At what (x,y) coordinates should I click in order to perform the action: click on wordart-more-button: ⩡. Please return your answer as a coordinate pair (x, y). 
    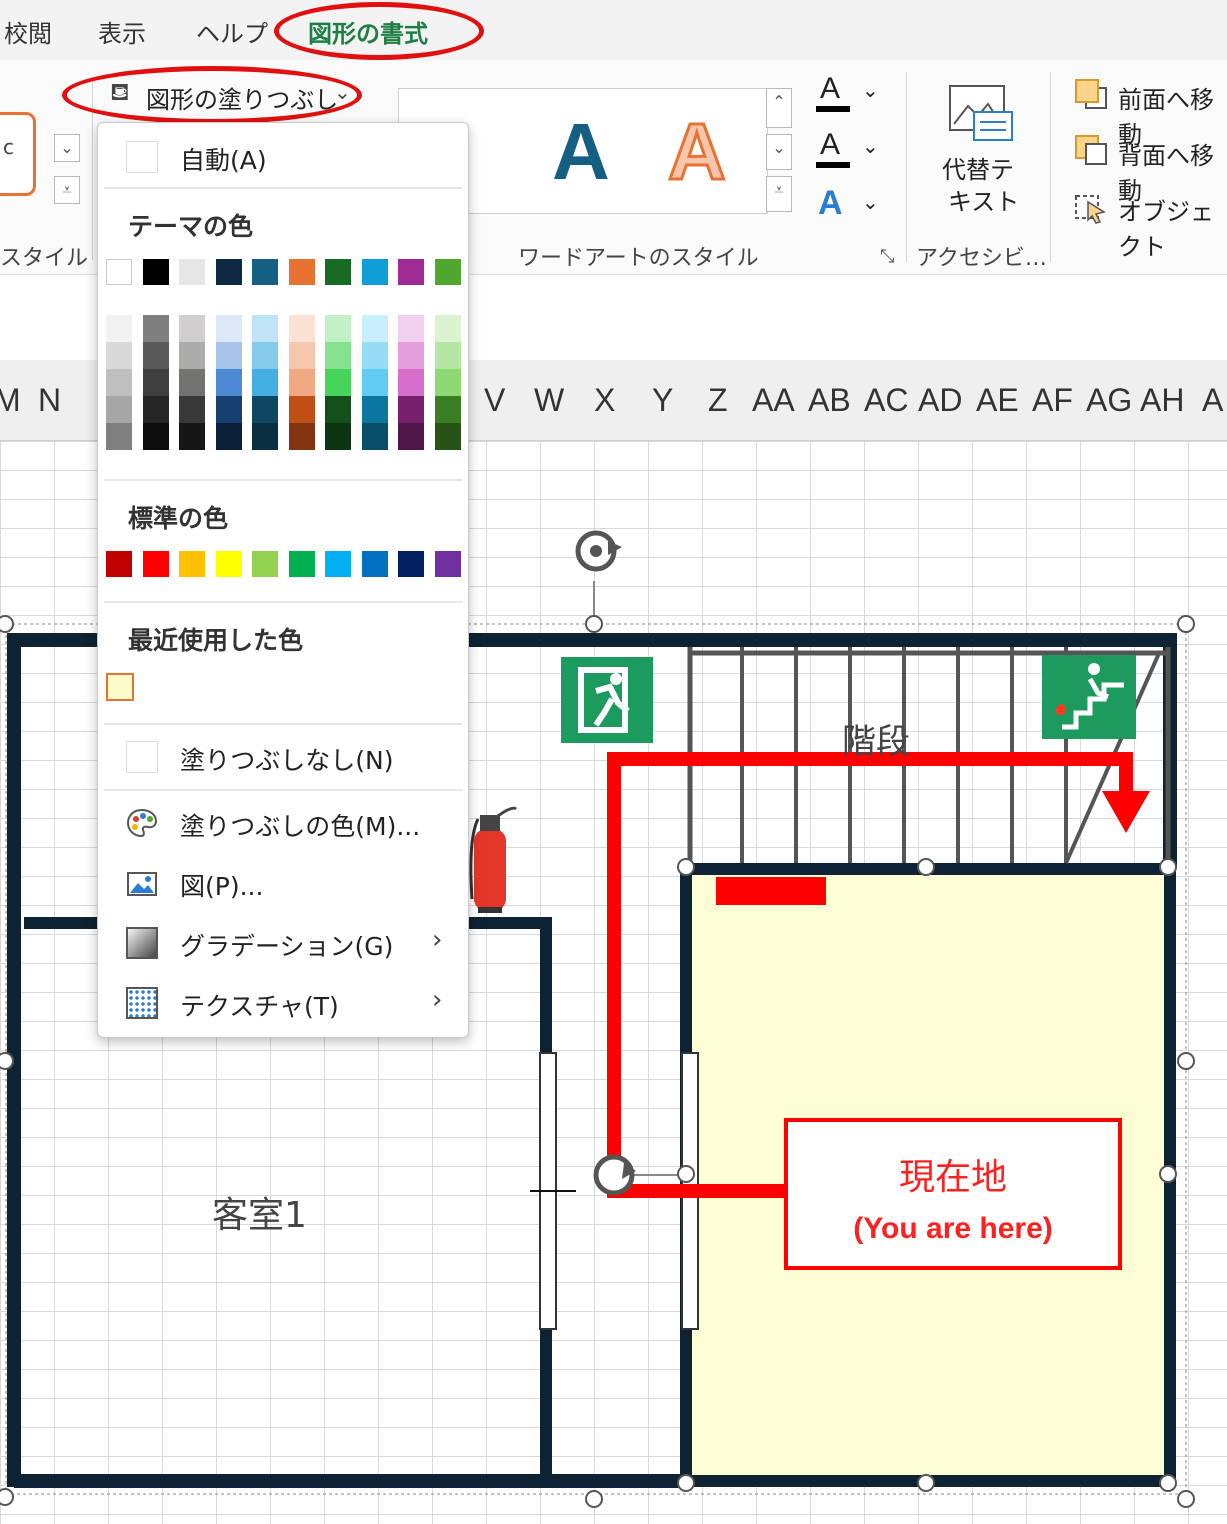
    Looking at the image, I should click on (779, 194).